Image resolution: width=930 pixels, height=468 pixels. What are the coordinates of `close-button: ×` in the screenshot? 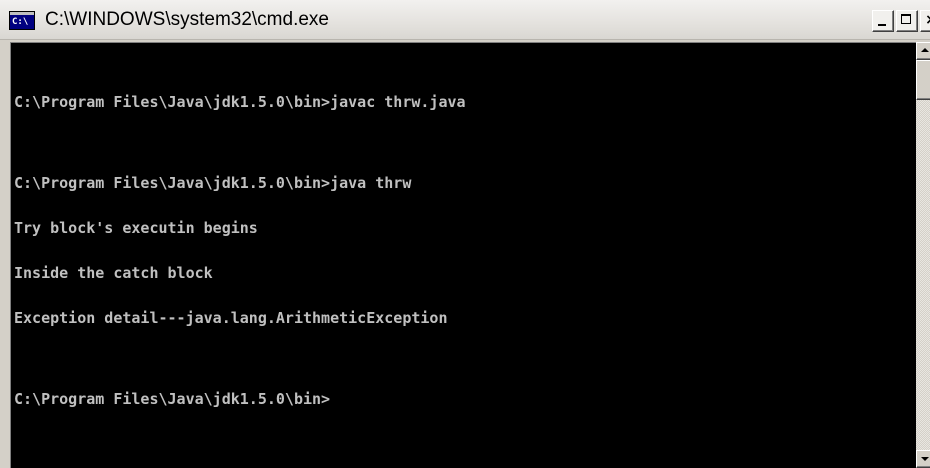 It's located at (925, 21).